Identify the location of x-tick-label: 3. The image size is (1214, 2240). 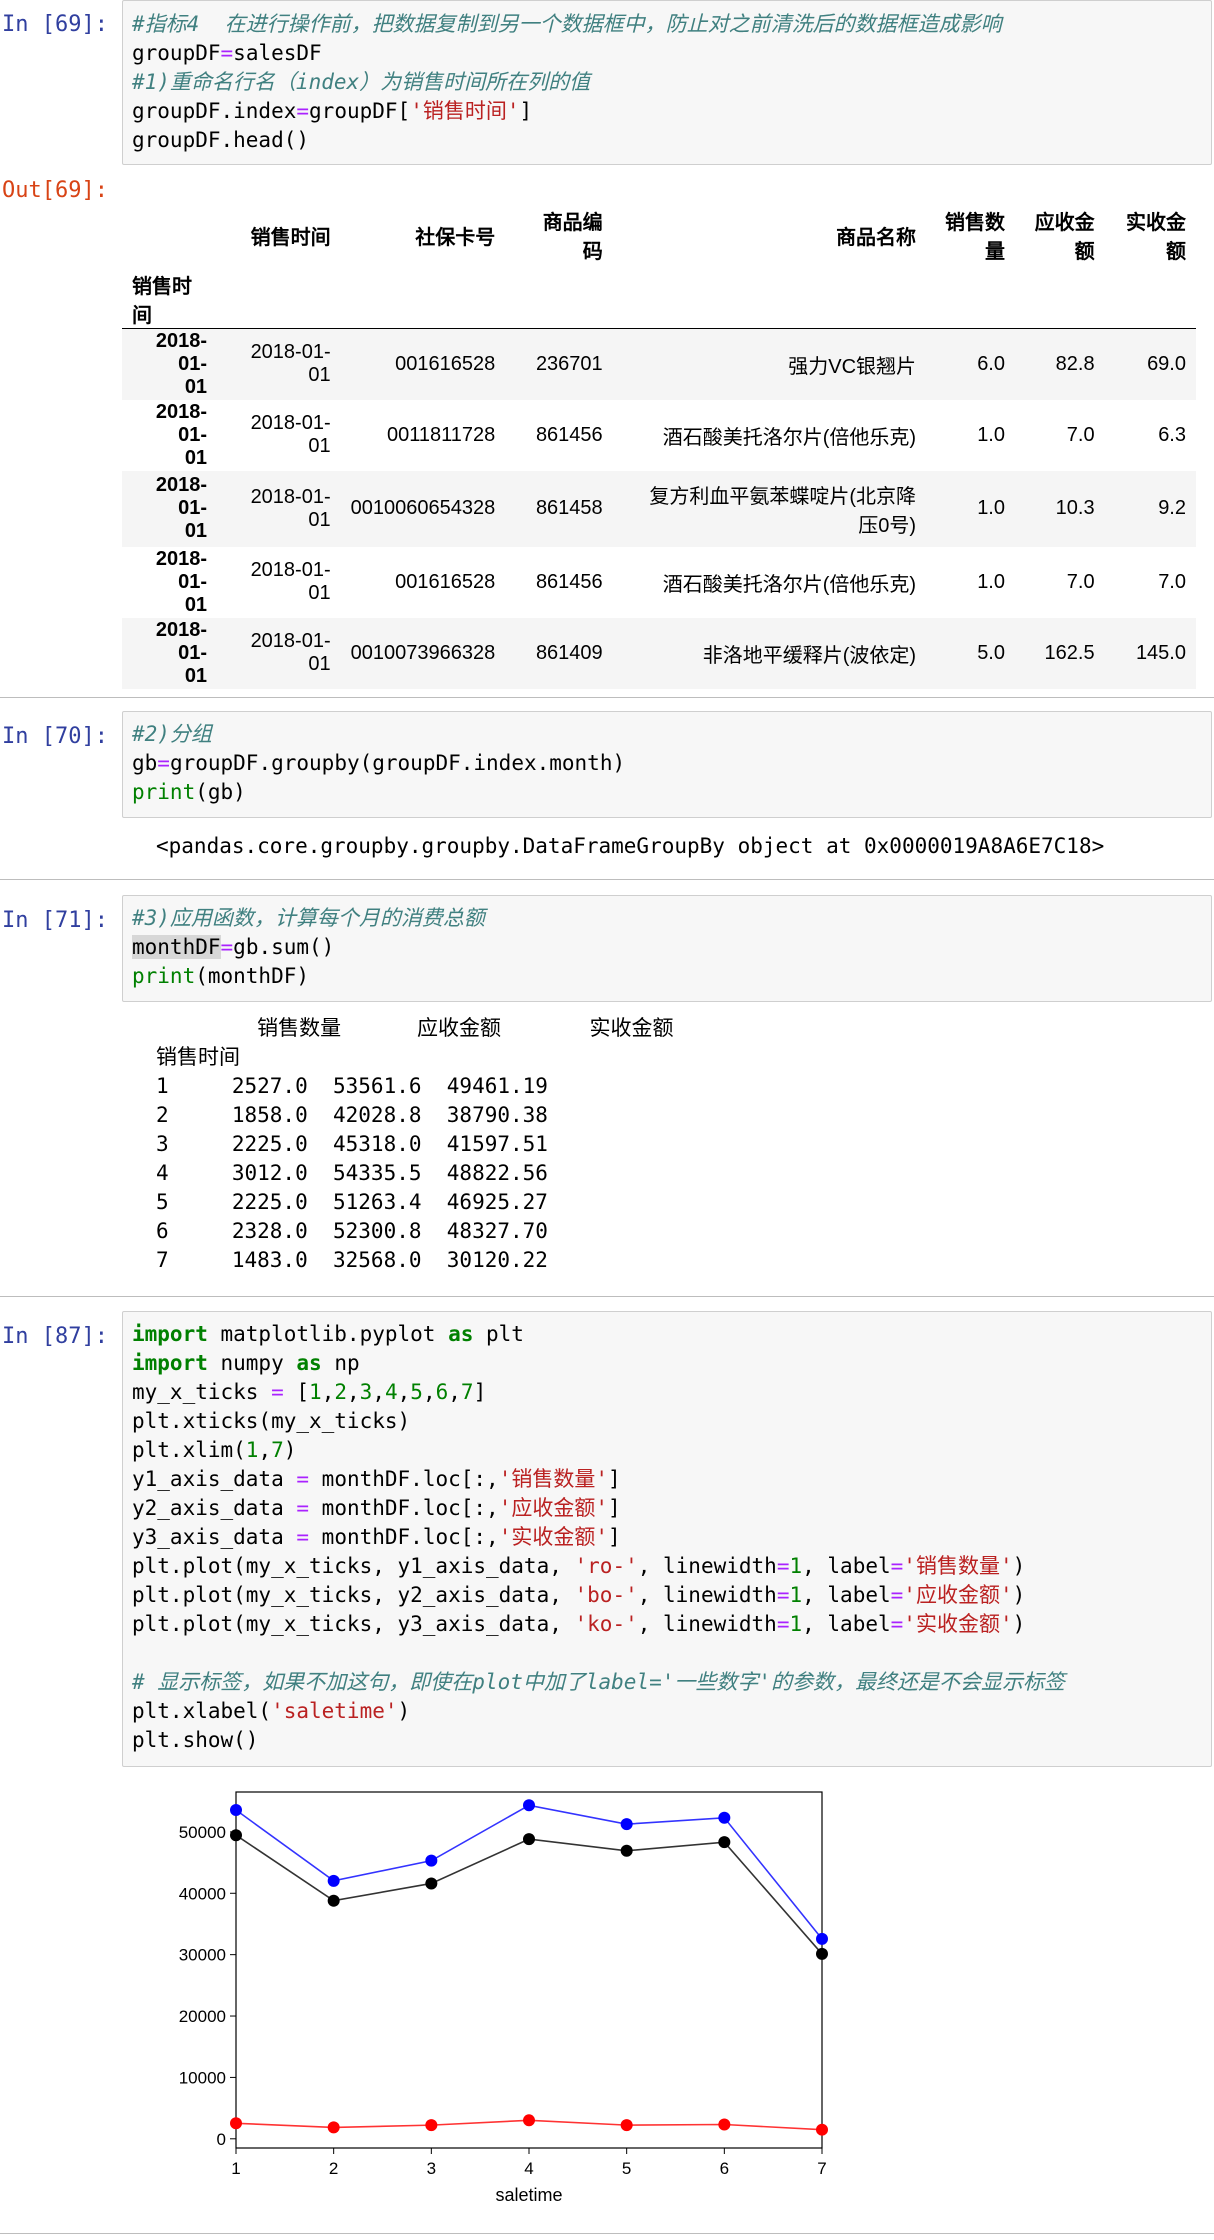
(431, 2168).